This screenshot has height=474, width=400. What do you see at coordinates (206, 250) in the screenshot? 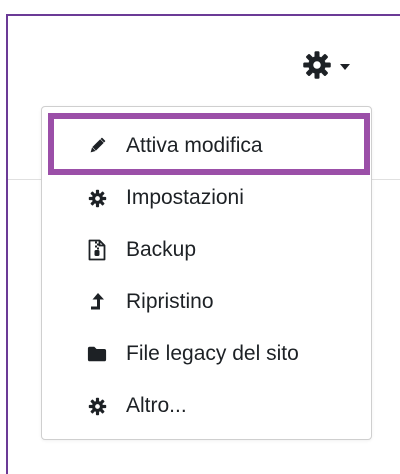
I see `menu-item-backup: Backup` at bounding box center [206, 250].